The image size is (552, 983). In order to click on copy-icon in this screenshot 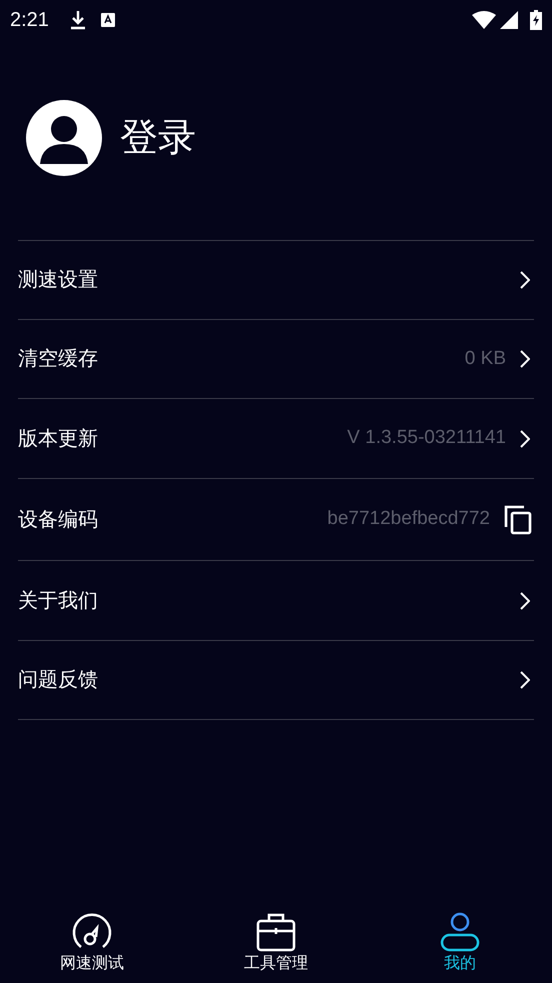, I will do `click(518, 519)`.